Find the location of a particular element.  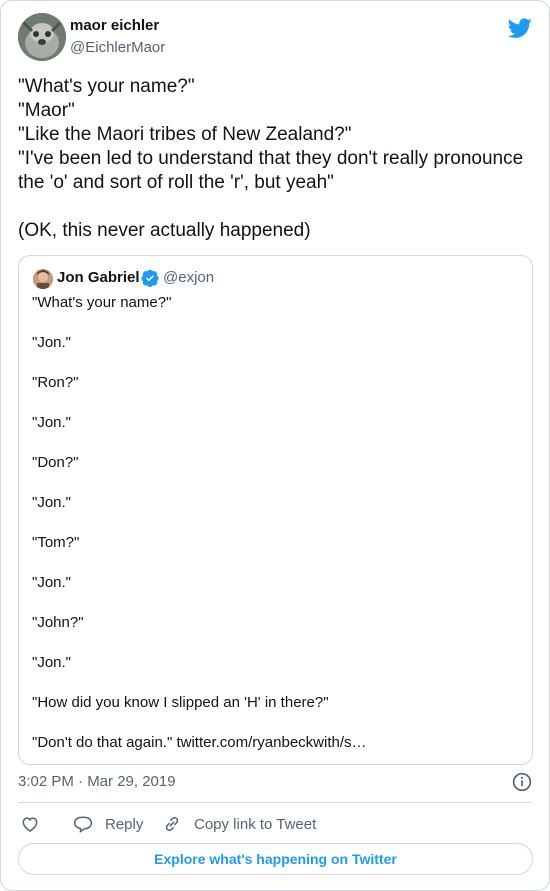

quoted-author-handle: @exjon is located at coordinates (189, 277).